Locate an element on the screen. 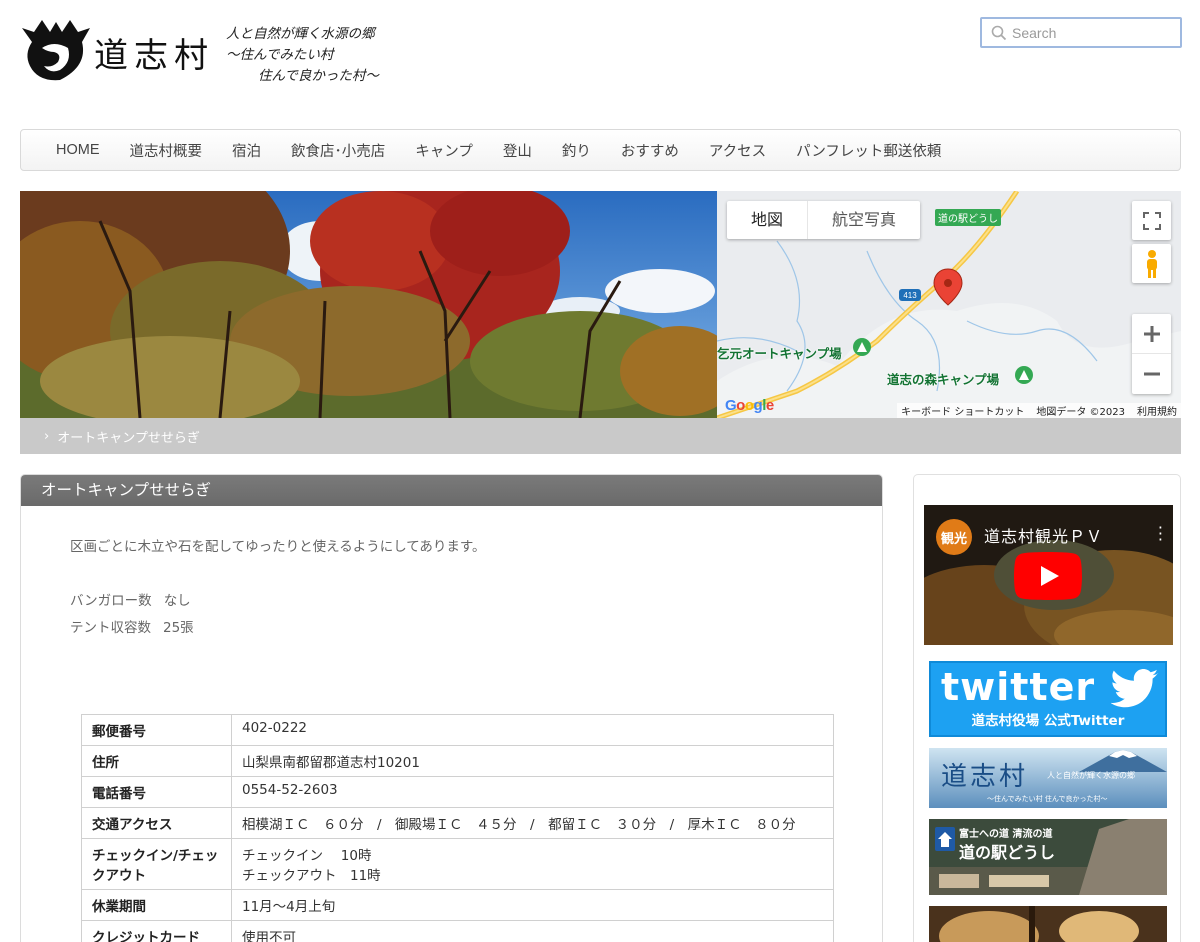 Image resolution: width=1200 pixels, height=942 pixels. chevron-right-icon: › is located at coordinates (47, 436).